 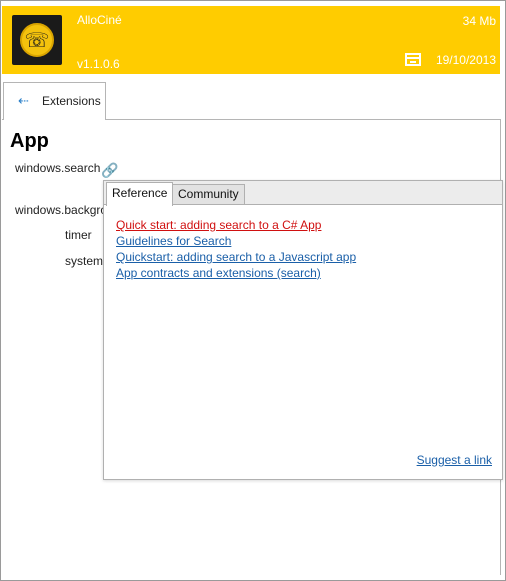 I want to click on tab-extensions-label: Extensions, so click(x=71, y=101).